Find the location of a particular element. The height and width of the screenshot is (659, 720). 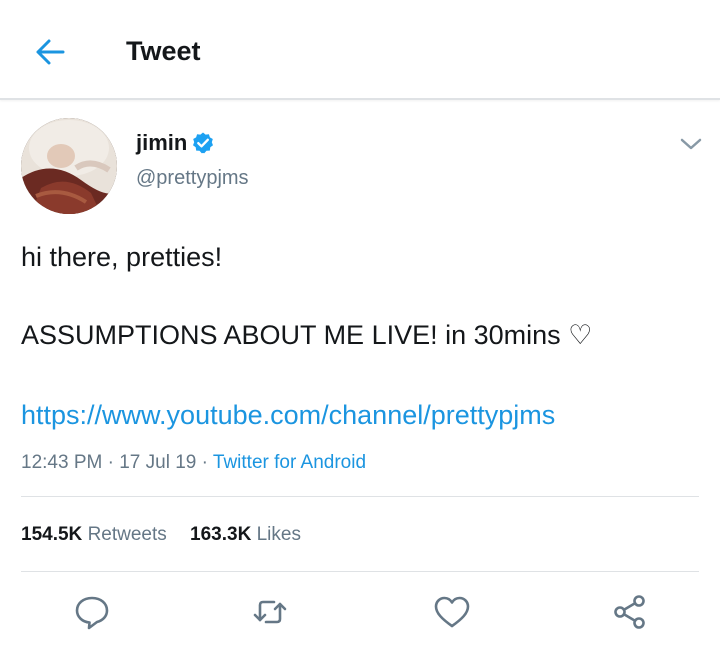

verified-badge-icon is located at coordinates (203, 143).